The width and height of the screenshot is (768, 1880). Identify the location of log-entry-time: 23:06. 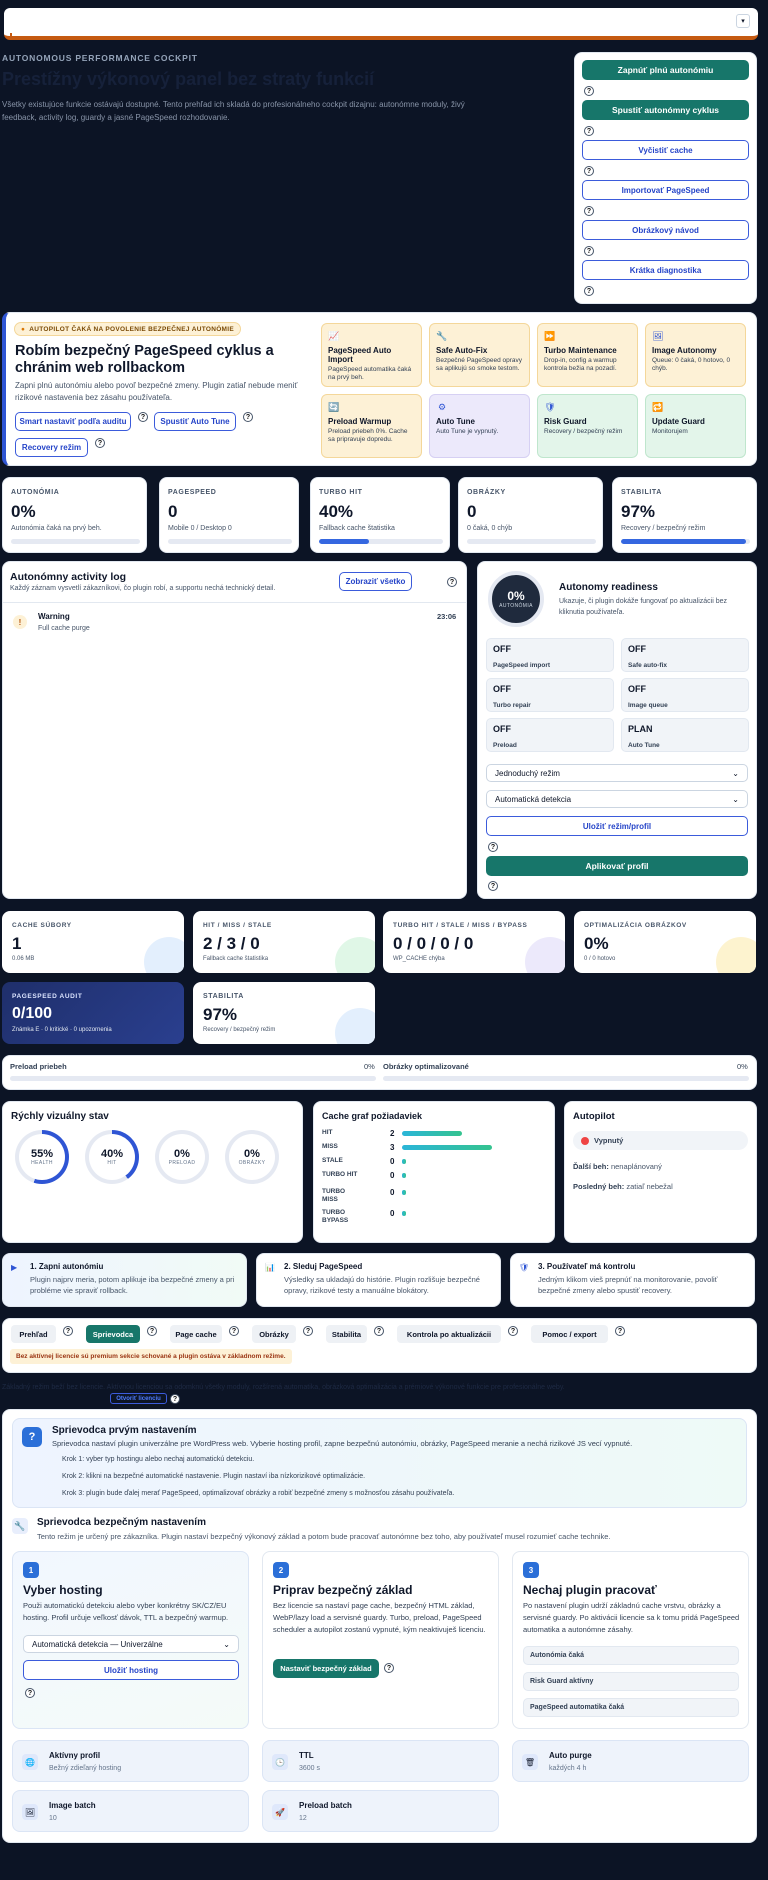
(447, 616).